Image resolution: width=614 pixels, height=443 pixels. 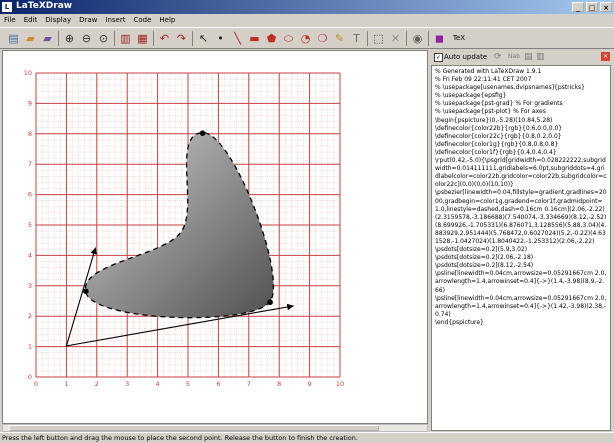 What do you see at coordinates (194, 428) in the screenshot?
I see `scrollbar-thumb` at bounding box center [194, 428].